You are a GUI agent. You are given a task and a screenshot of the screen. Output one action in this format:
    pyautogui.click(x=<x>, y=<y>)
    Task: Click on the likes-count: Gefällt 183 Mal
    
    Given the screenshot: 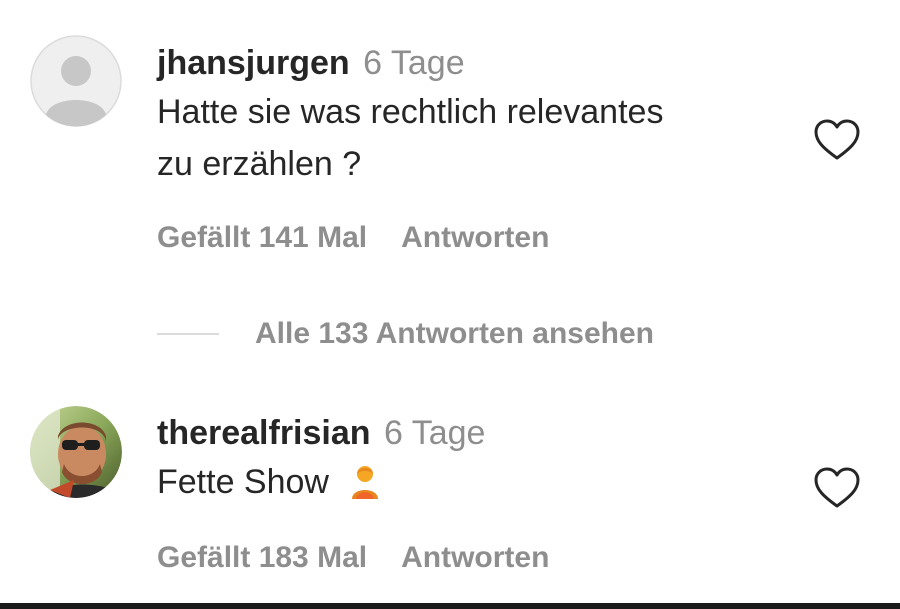 What is the action you would take?
    pyautogui.click(x=262, y=557)
    